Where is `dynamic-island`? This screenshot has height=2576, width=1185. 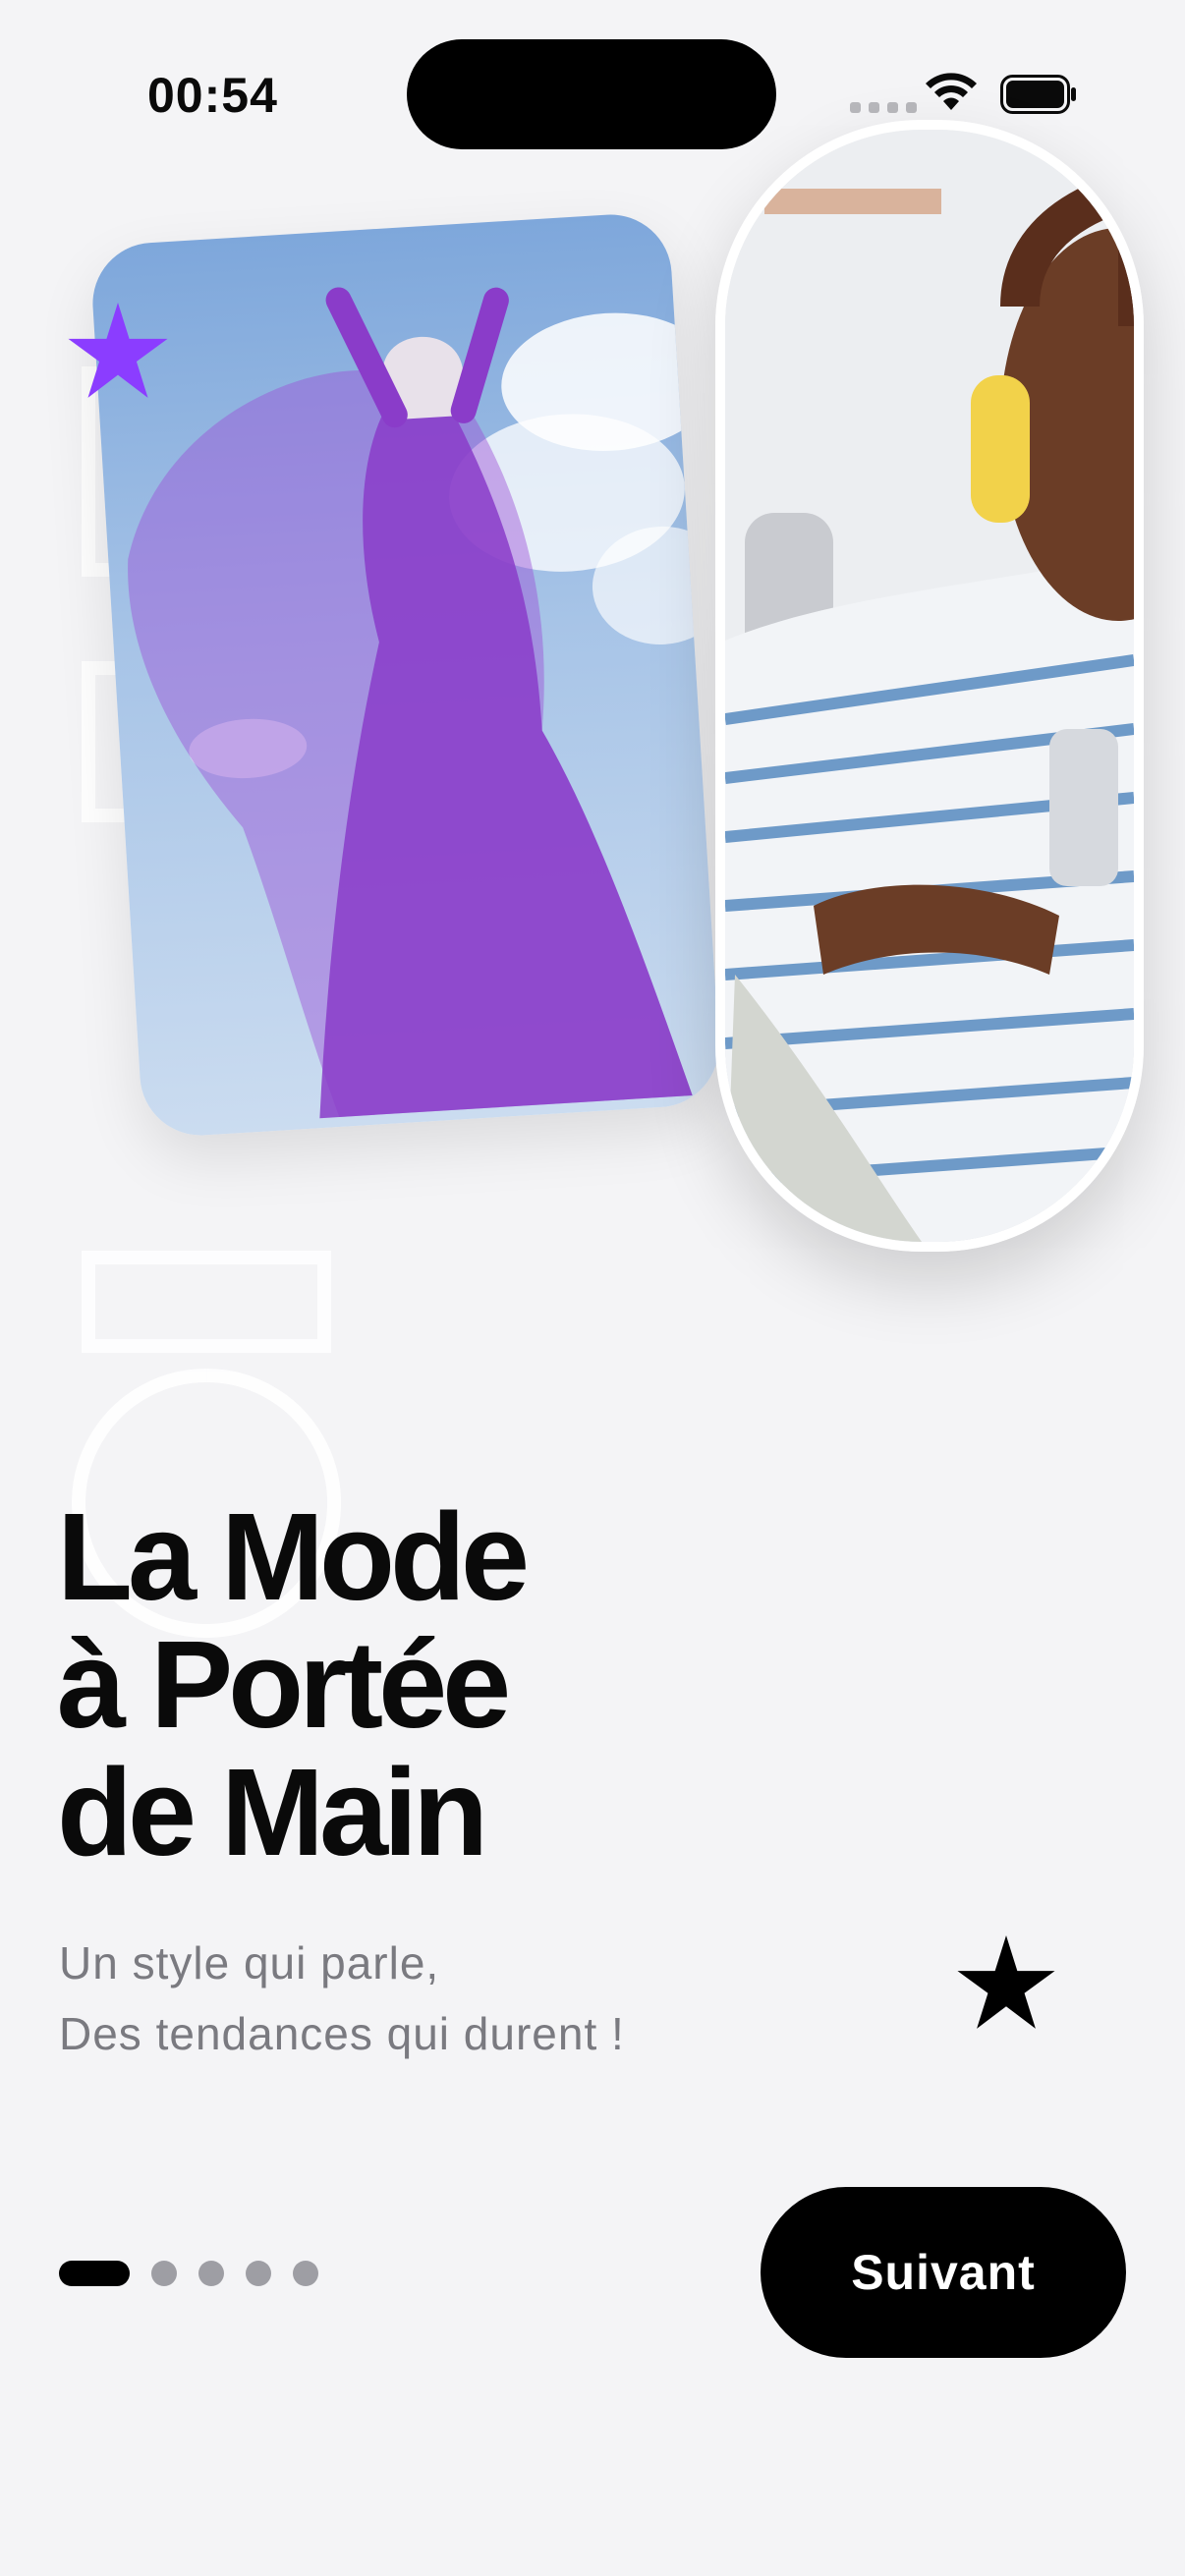
dynamic-island is located at coordinates (592, 94).